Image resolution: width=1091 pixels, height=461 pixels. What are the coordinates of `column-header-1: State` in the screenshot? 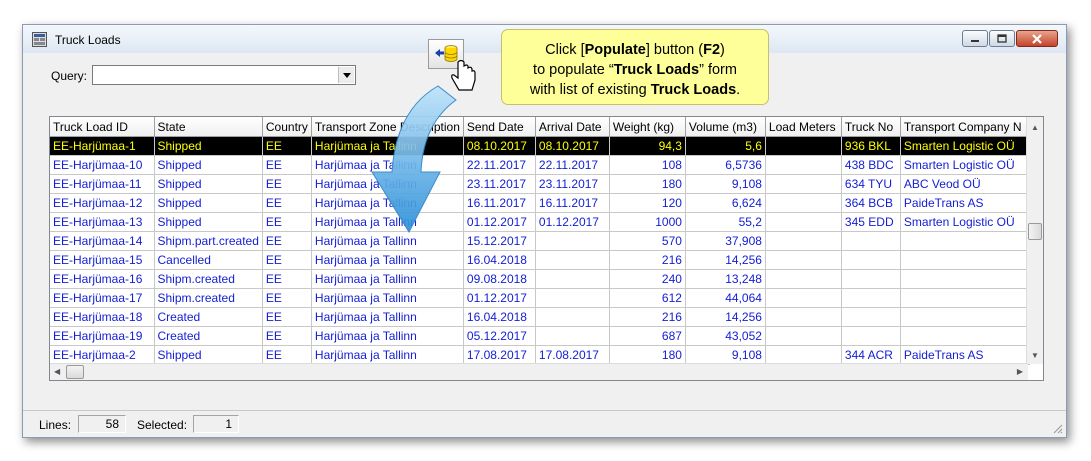 It's located at (208, 127).